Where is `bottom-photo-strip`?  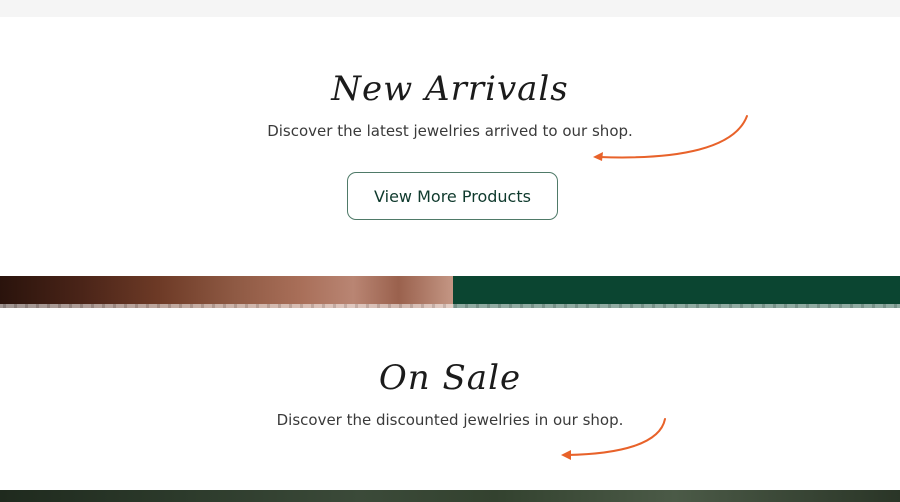
bottom-photo-strip is located at coordinates (450, 496).